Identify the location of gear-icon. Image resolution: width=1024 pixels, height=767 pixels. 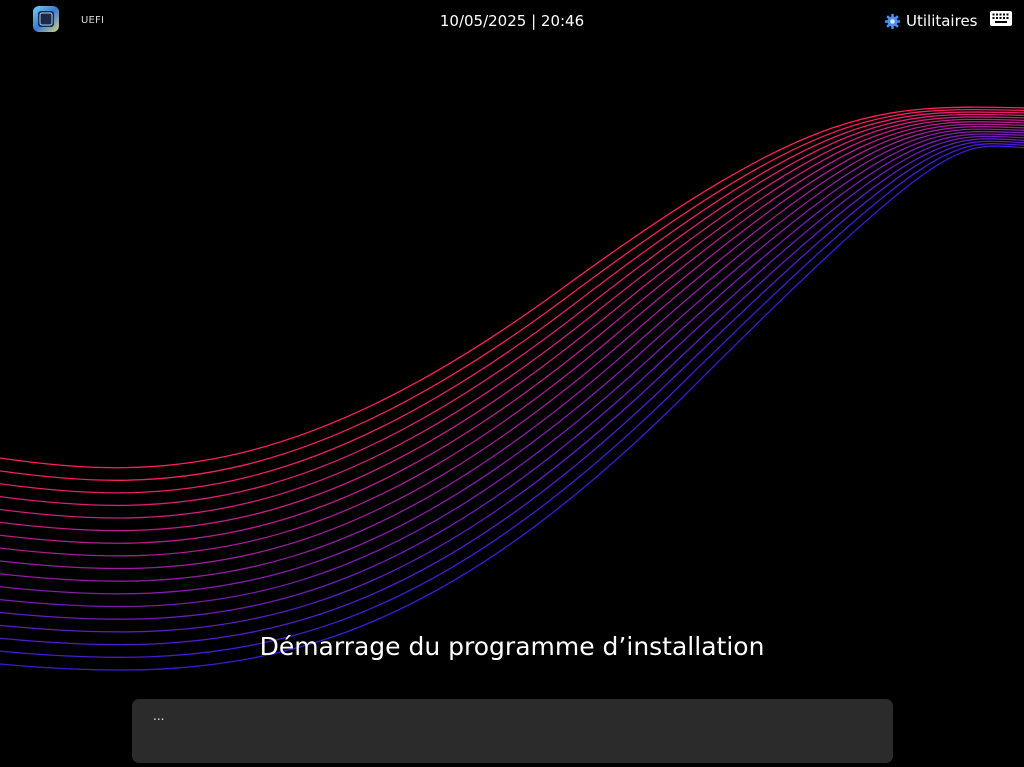
(892, 21).